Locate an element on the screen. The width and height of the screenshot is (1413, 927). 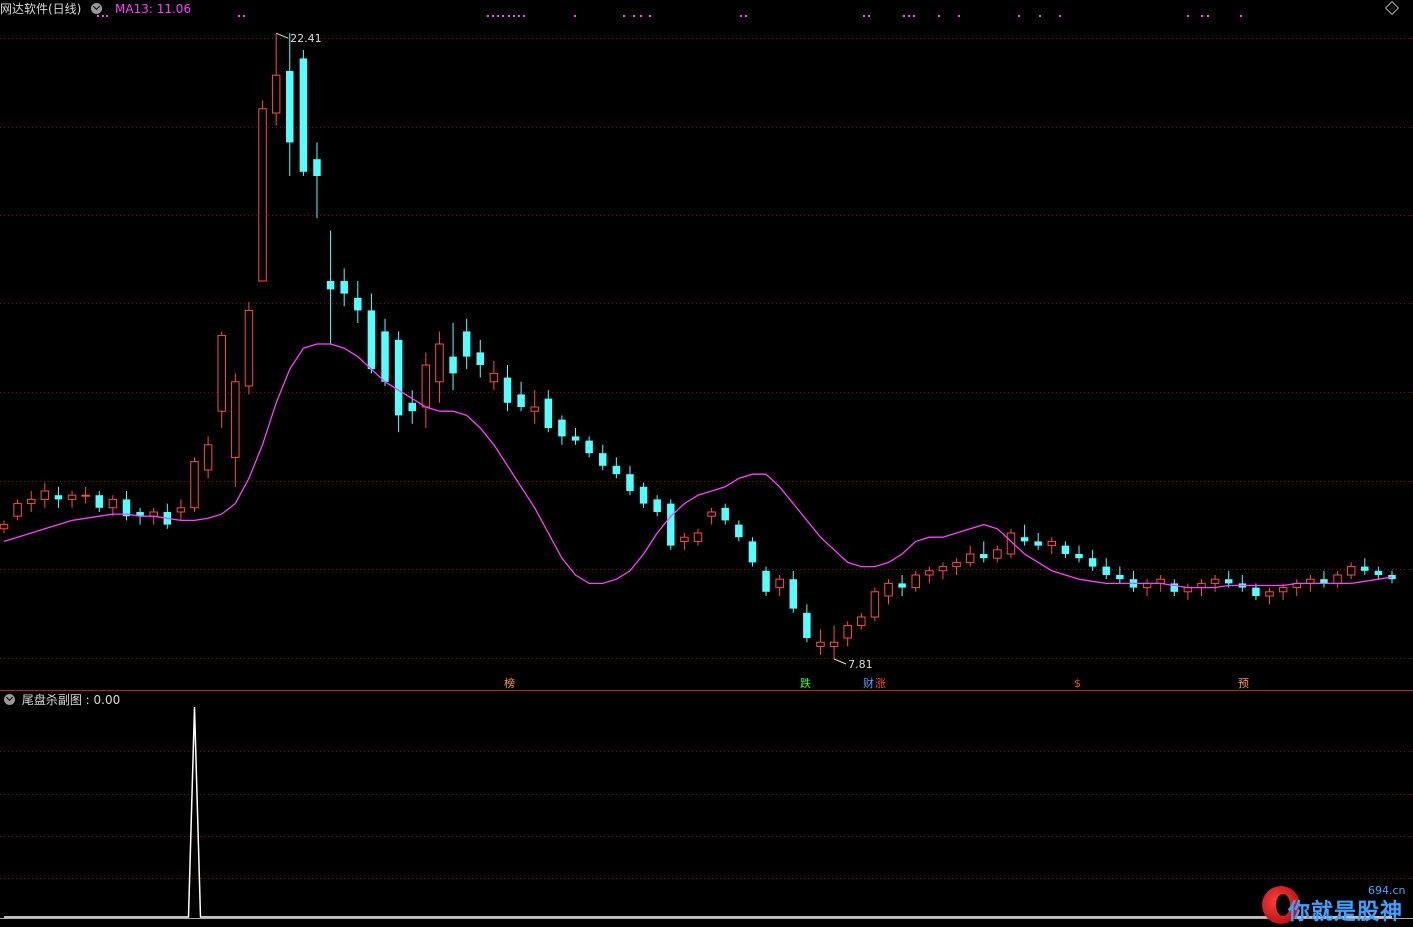
indicator-header: 尾盘杀副图 : 0.00 is located at coordinates (60, 700).